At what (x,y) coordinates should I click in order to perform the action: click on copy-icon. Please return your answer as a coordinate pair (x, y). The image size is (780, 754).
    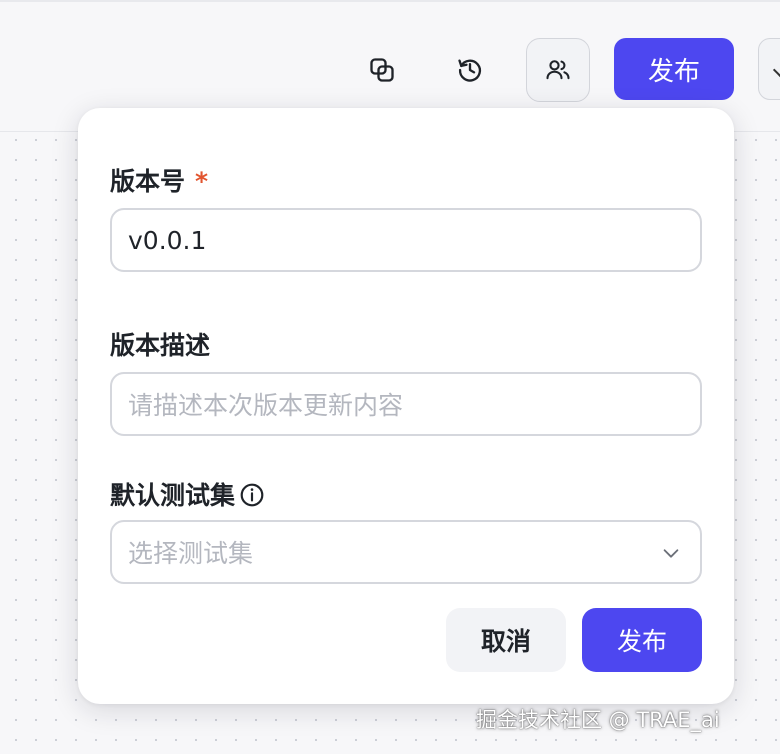
    Looking at the image, I should click on (382, 70).